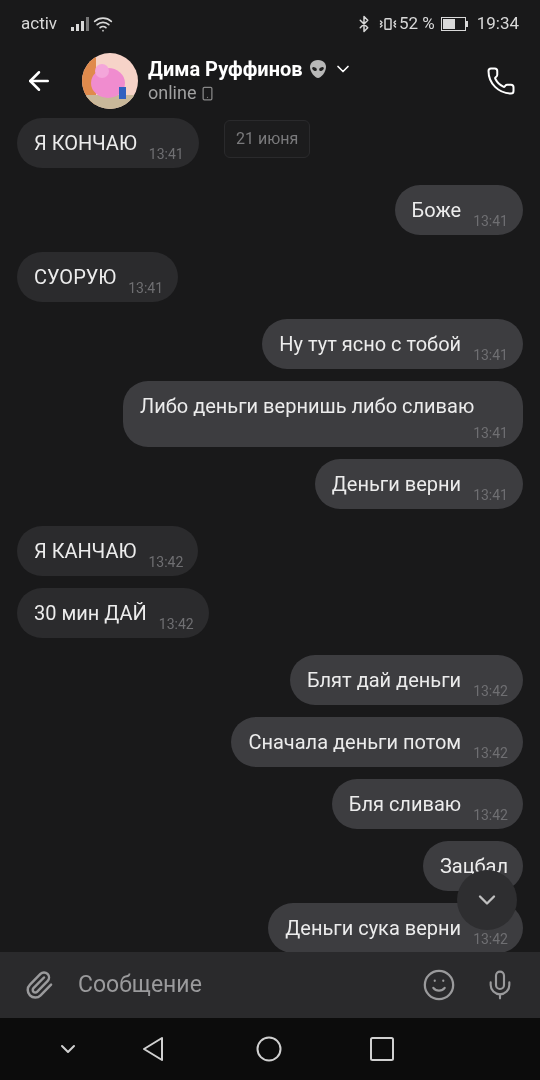  I want to click on message-text: Сначала деньги потом, so click(355, 742).